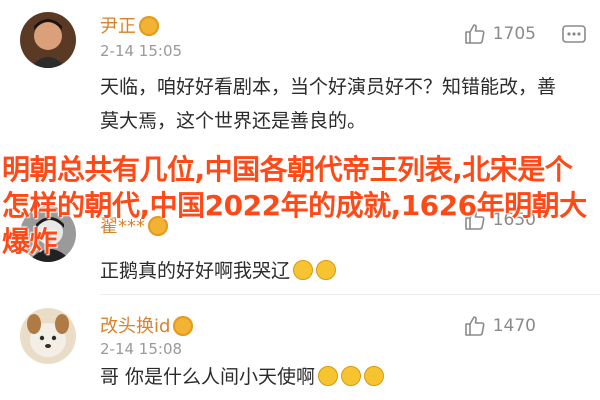  Describe the element at coordinates (195, 271) in the screenshot. I see `comment-text-body: 正鹅真的好好啊我哭辽` at that location.